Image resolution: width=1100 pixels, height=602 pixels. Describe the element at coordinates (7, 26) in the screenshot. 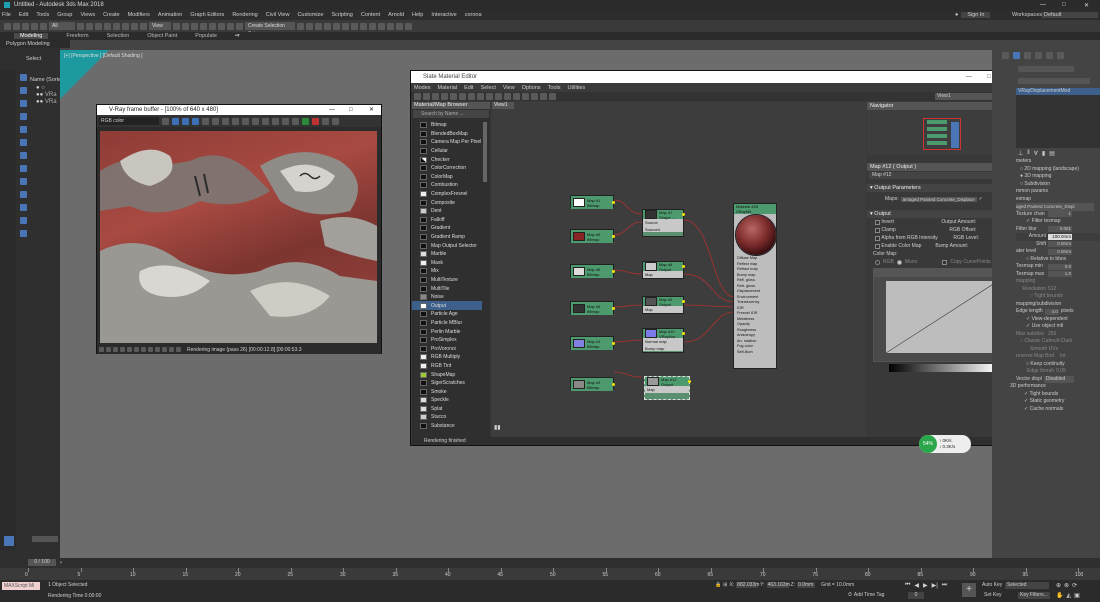

I see `undo-icon` at that location.